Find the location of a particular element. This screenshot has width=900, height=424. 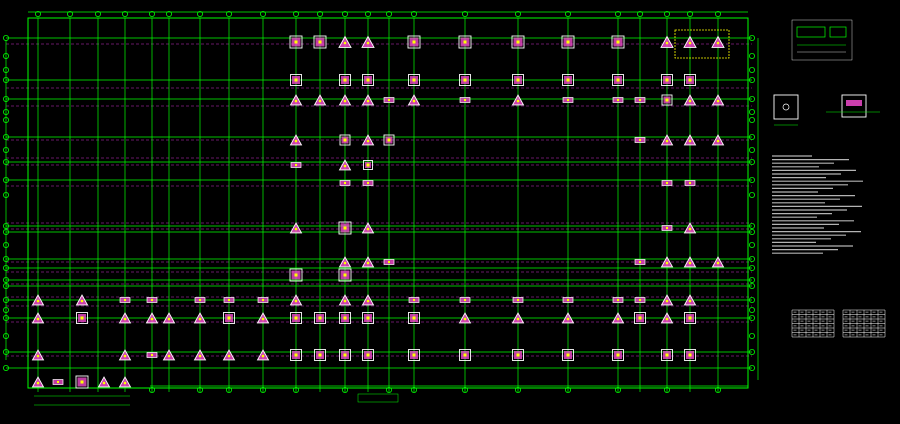

detail-section-fill is located at coordinates (854, 103).